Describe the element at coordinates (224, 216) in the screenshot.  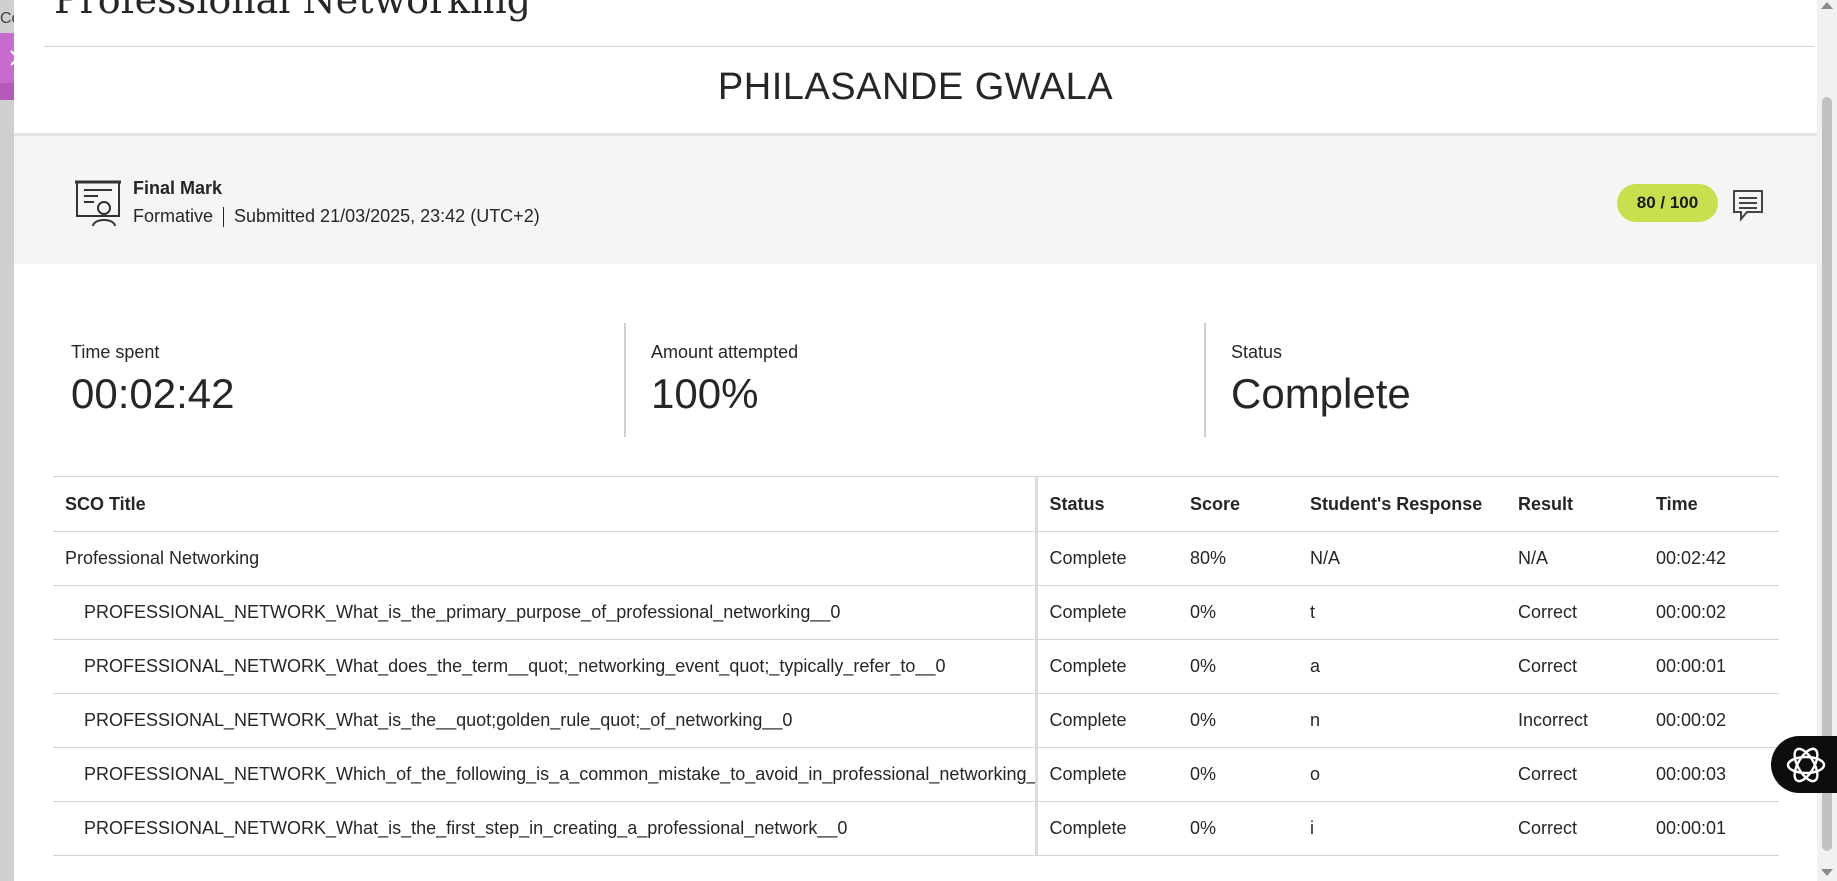
I see `meta-separator` at that location.